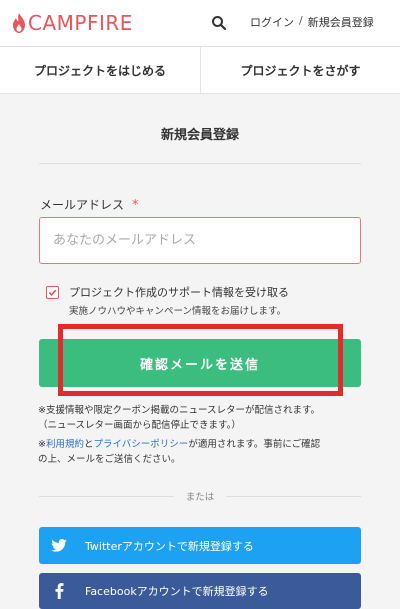  Describe the element at coordinates (199, 135) in the screenshot. I see `page-title: 新規会員登録` at that location.